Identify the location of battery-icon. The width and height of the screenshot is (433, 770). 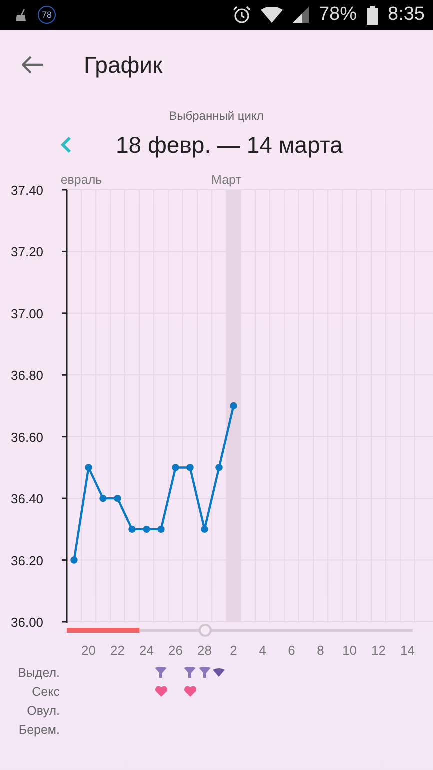
(372, 15).